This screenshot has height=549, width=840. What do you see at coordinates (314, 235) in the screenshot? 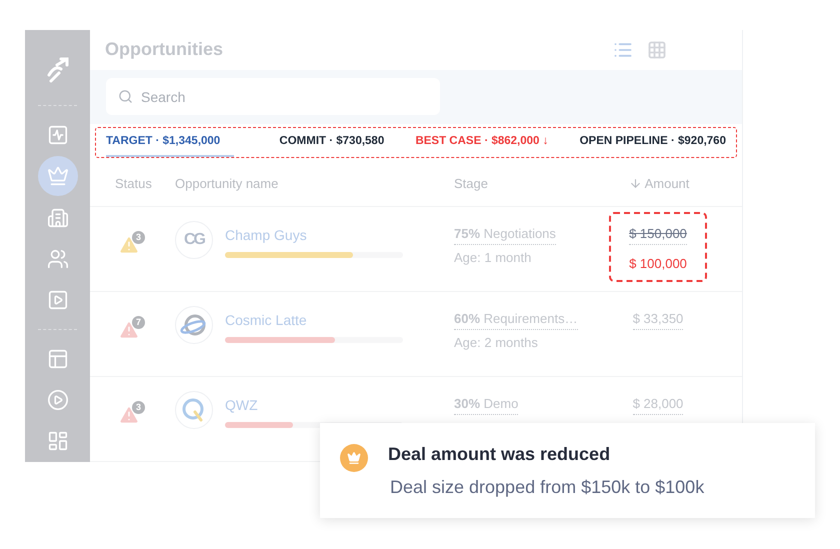
I see `opportunity-name: Champ Guys` at bounding box center [314, 235].